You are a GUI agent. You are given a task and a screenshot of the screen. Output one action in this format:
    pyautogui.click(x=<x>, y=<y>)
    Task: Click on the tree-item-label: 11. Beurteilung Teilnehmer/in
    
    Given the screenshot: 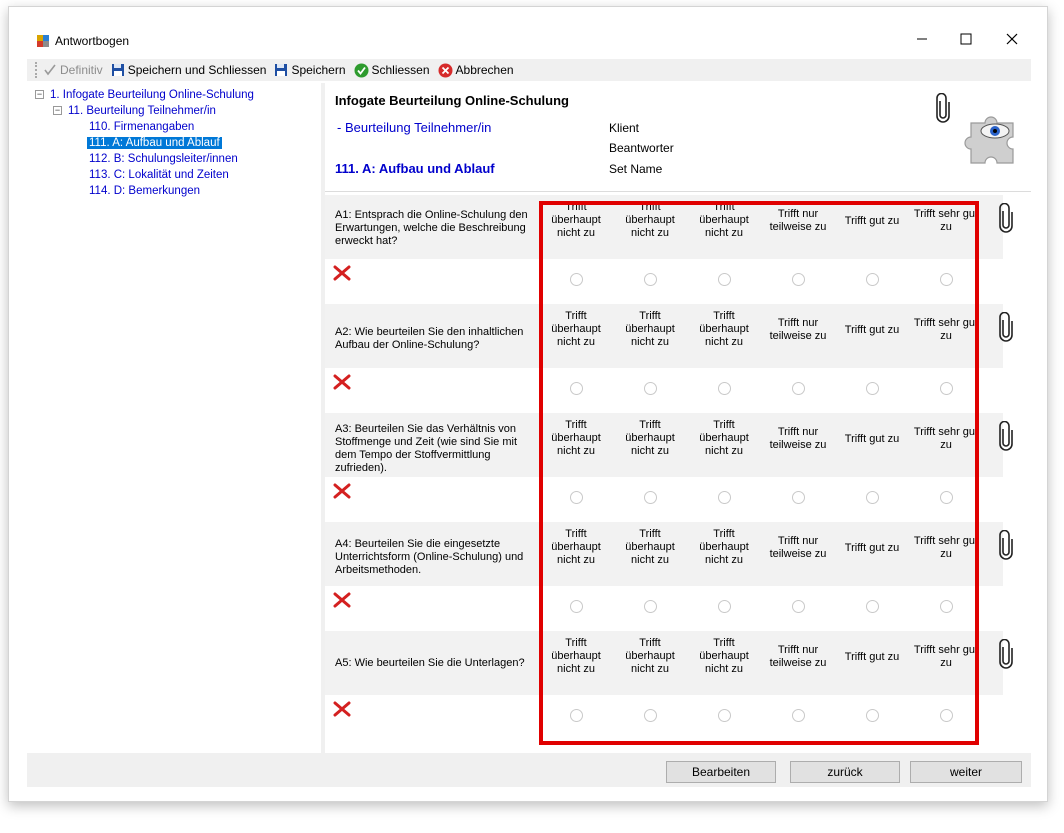 What is the action you would take?
    pyautogui.click(x=142, y=111)
    